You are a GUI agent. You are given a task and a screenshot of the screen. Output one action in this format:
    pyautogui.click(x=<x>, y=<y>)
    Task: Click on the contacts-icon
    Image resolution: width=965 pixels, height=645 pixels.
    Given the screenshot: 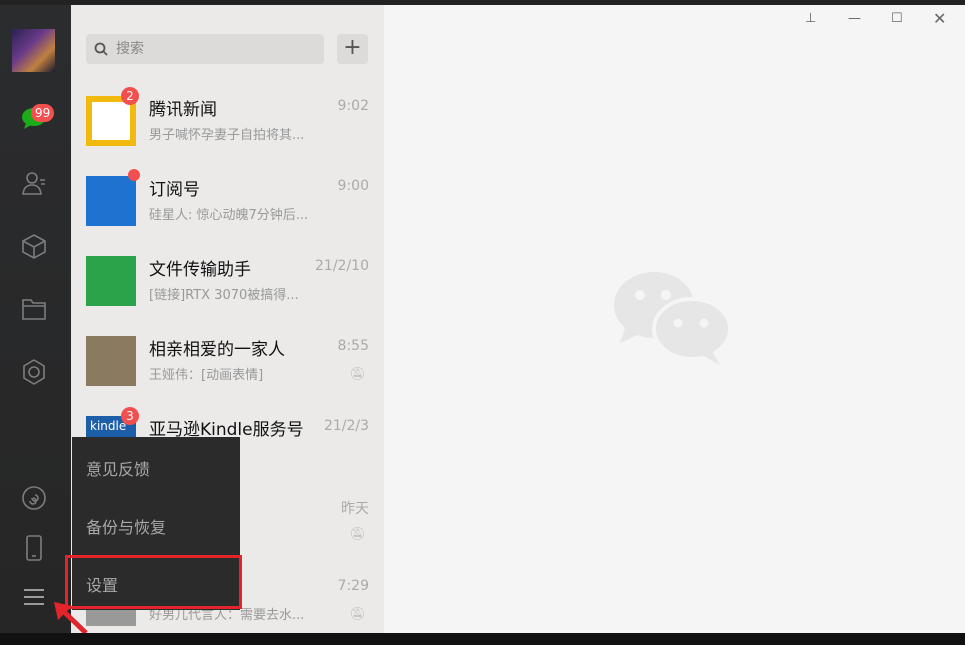 What is the action you would take?
    pyautogui.click(x=34, y=183)
    